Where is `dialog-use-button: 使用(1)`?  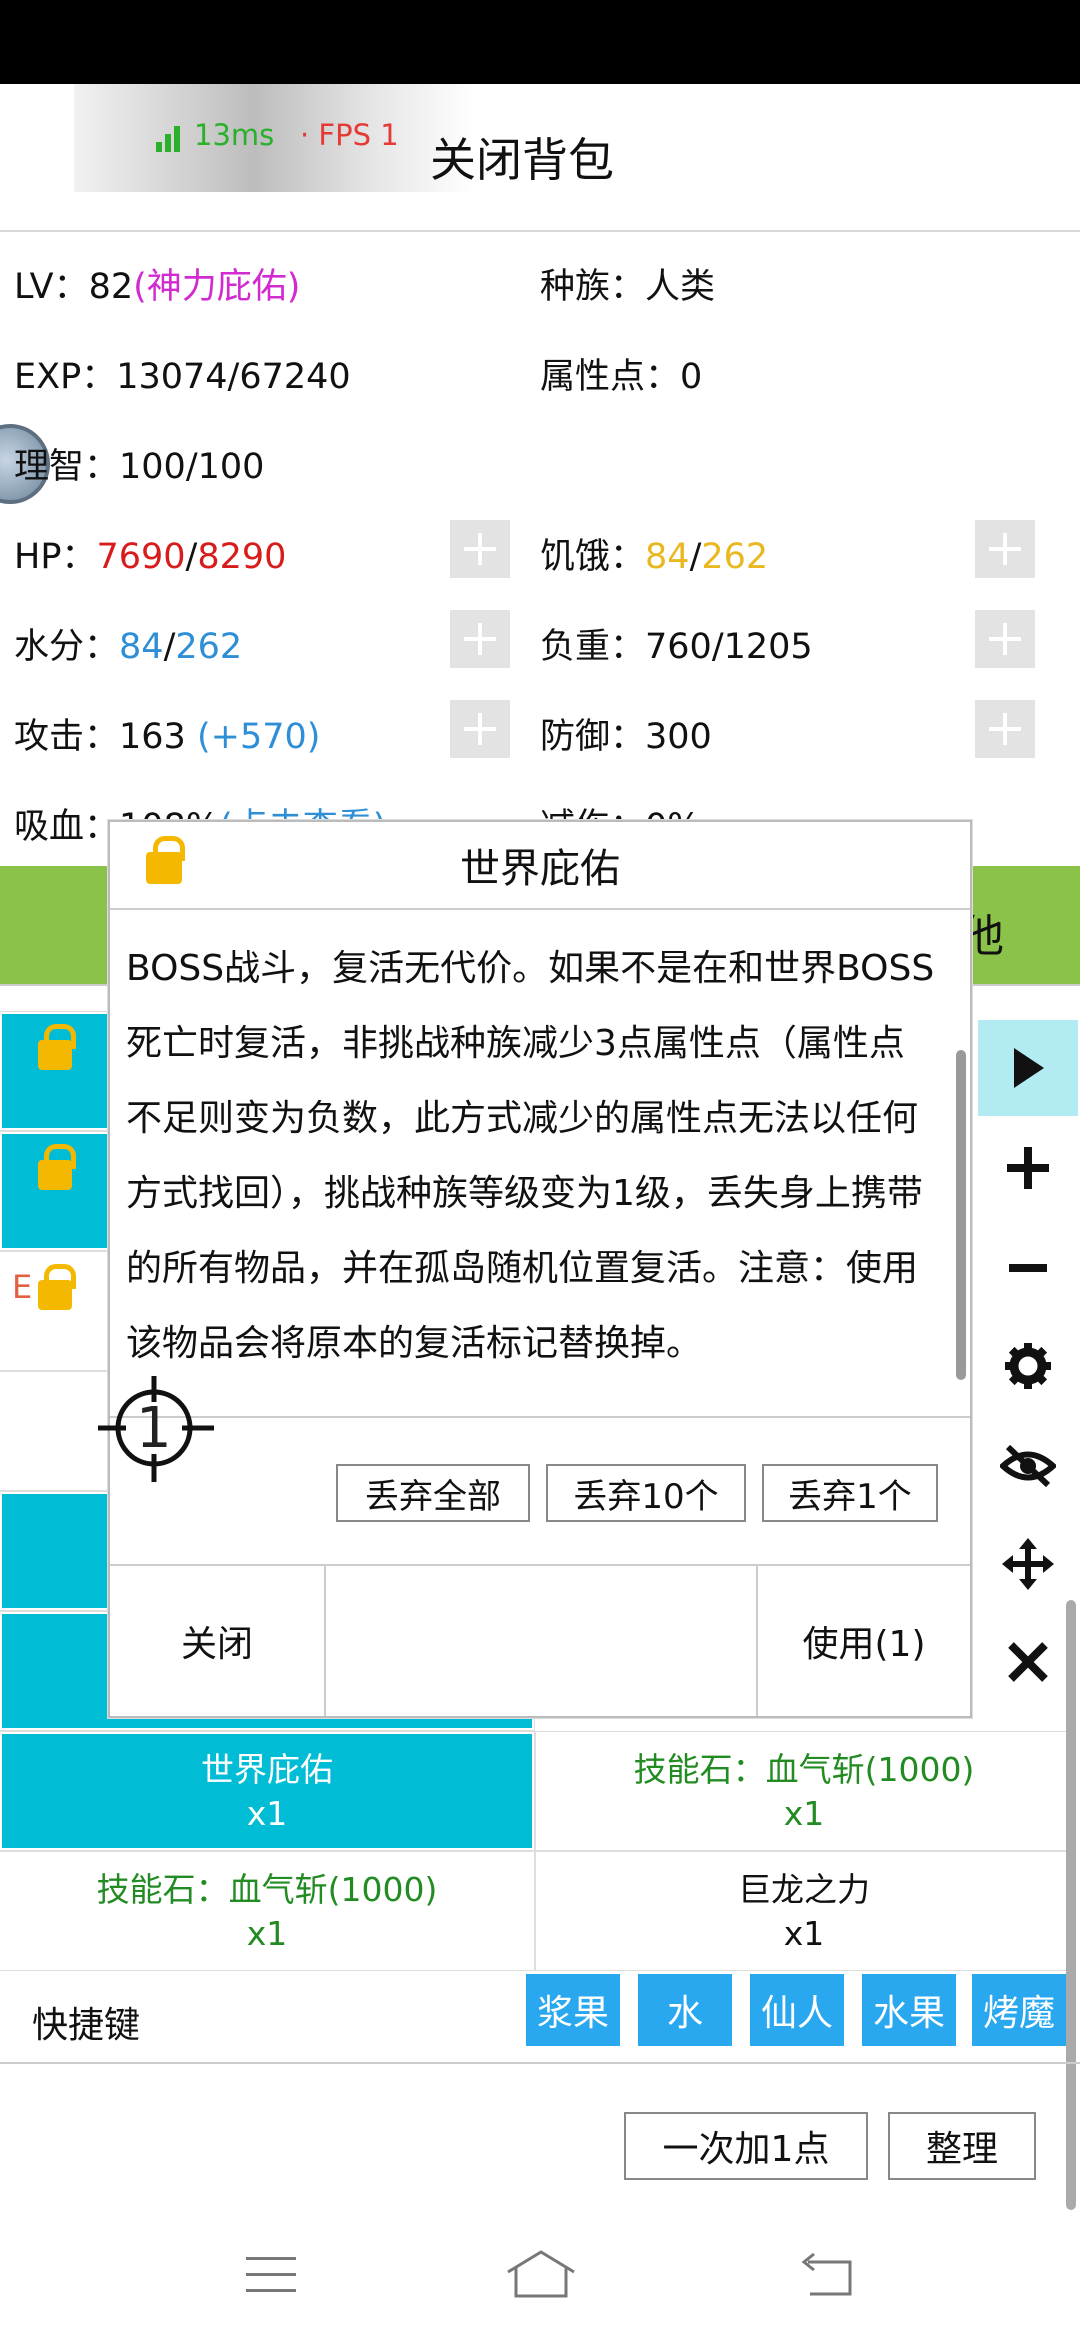
dialog-use-button: 使用(1) is located at coordinates (864, 1641).